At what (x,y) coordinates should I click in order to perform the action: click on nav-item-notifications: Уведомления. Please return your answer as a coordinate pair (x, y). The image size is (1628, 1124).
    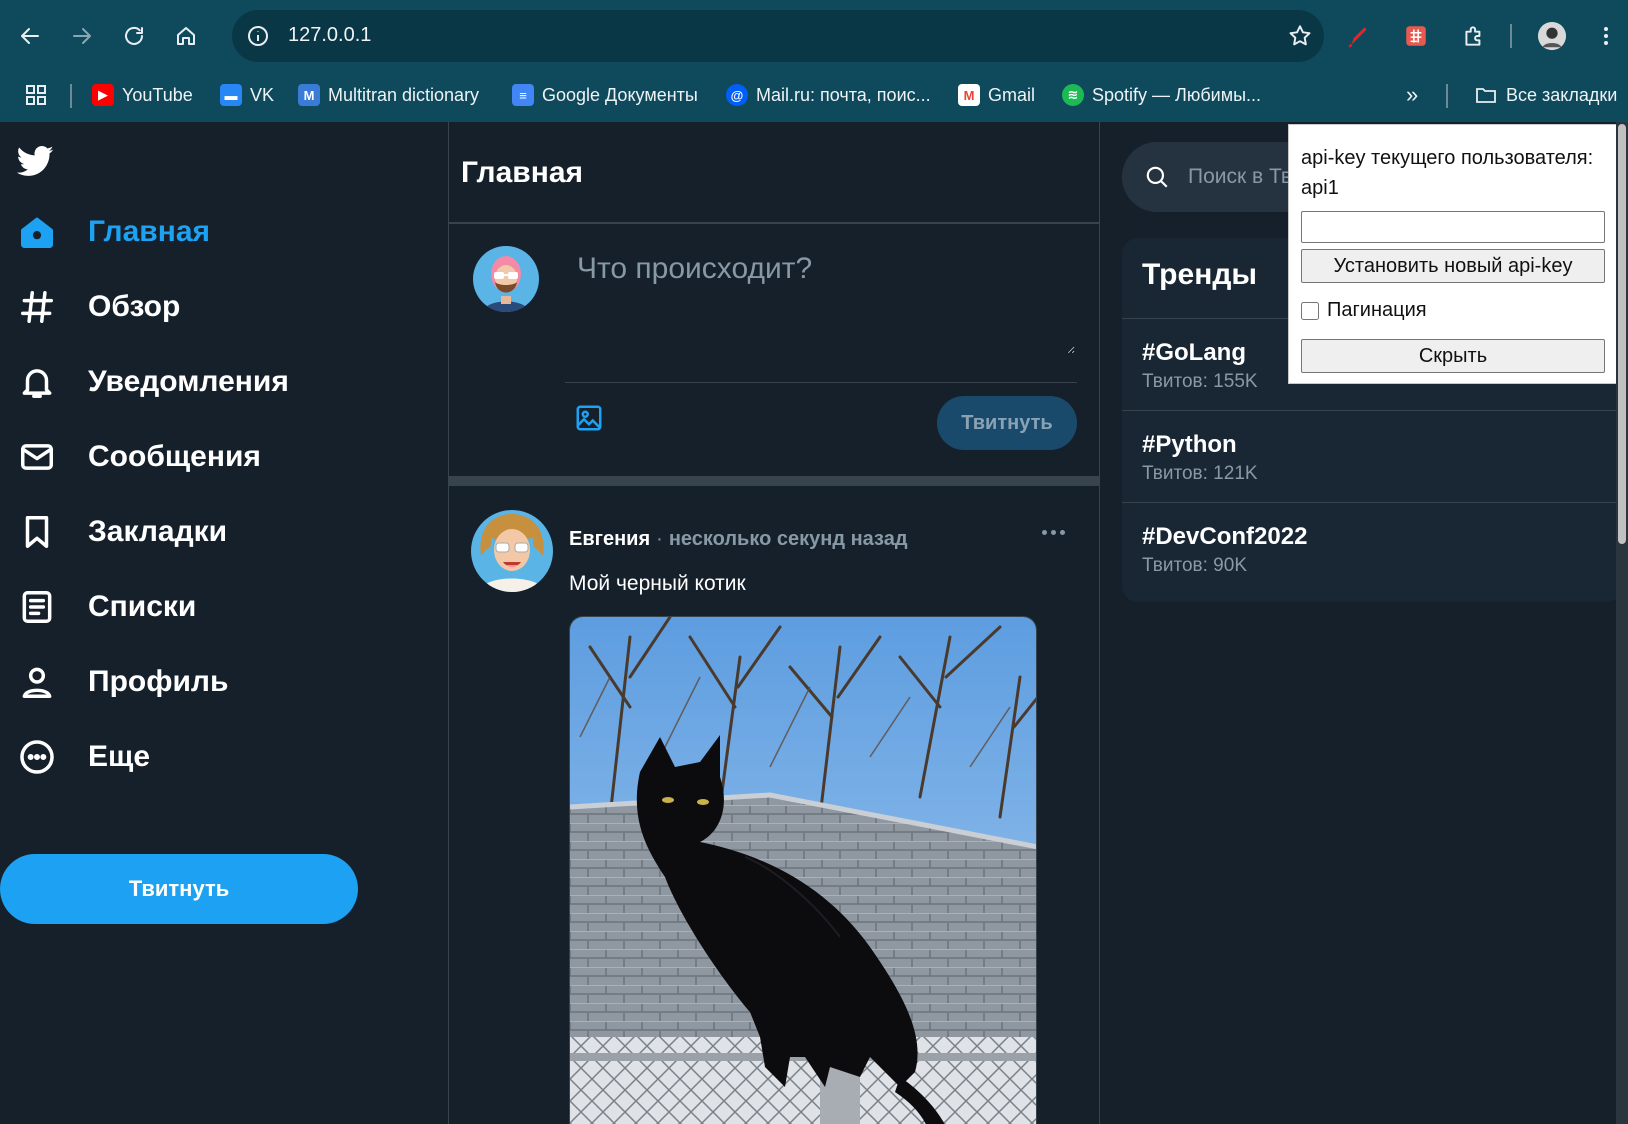
    Looking at the image, I should click on (152, 382).